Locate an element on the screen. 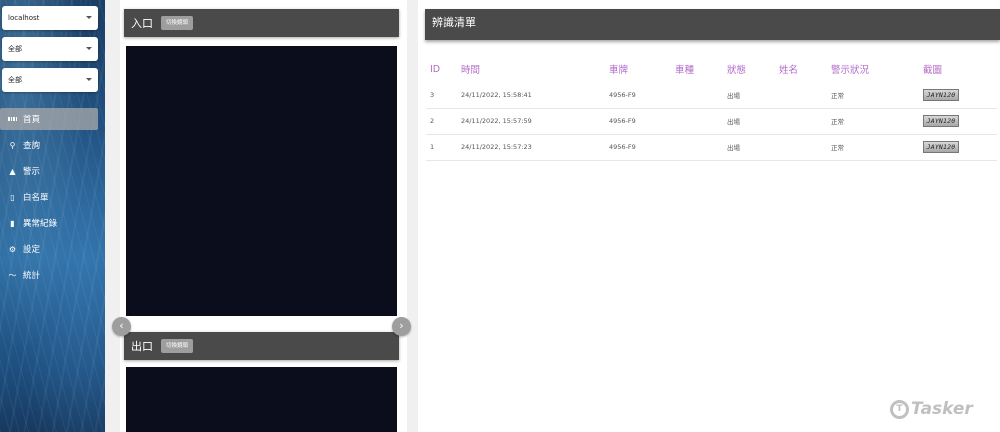 This screenshot has height=432, width=1000. cell-id: 1 is located at coordinates (441, 147).